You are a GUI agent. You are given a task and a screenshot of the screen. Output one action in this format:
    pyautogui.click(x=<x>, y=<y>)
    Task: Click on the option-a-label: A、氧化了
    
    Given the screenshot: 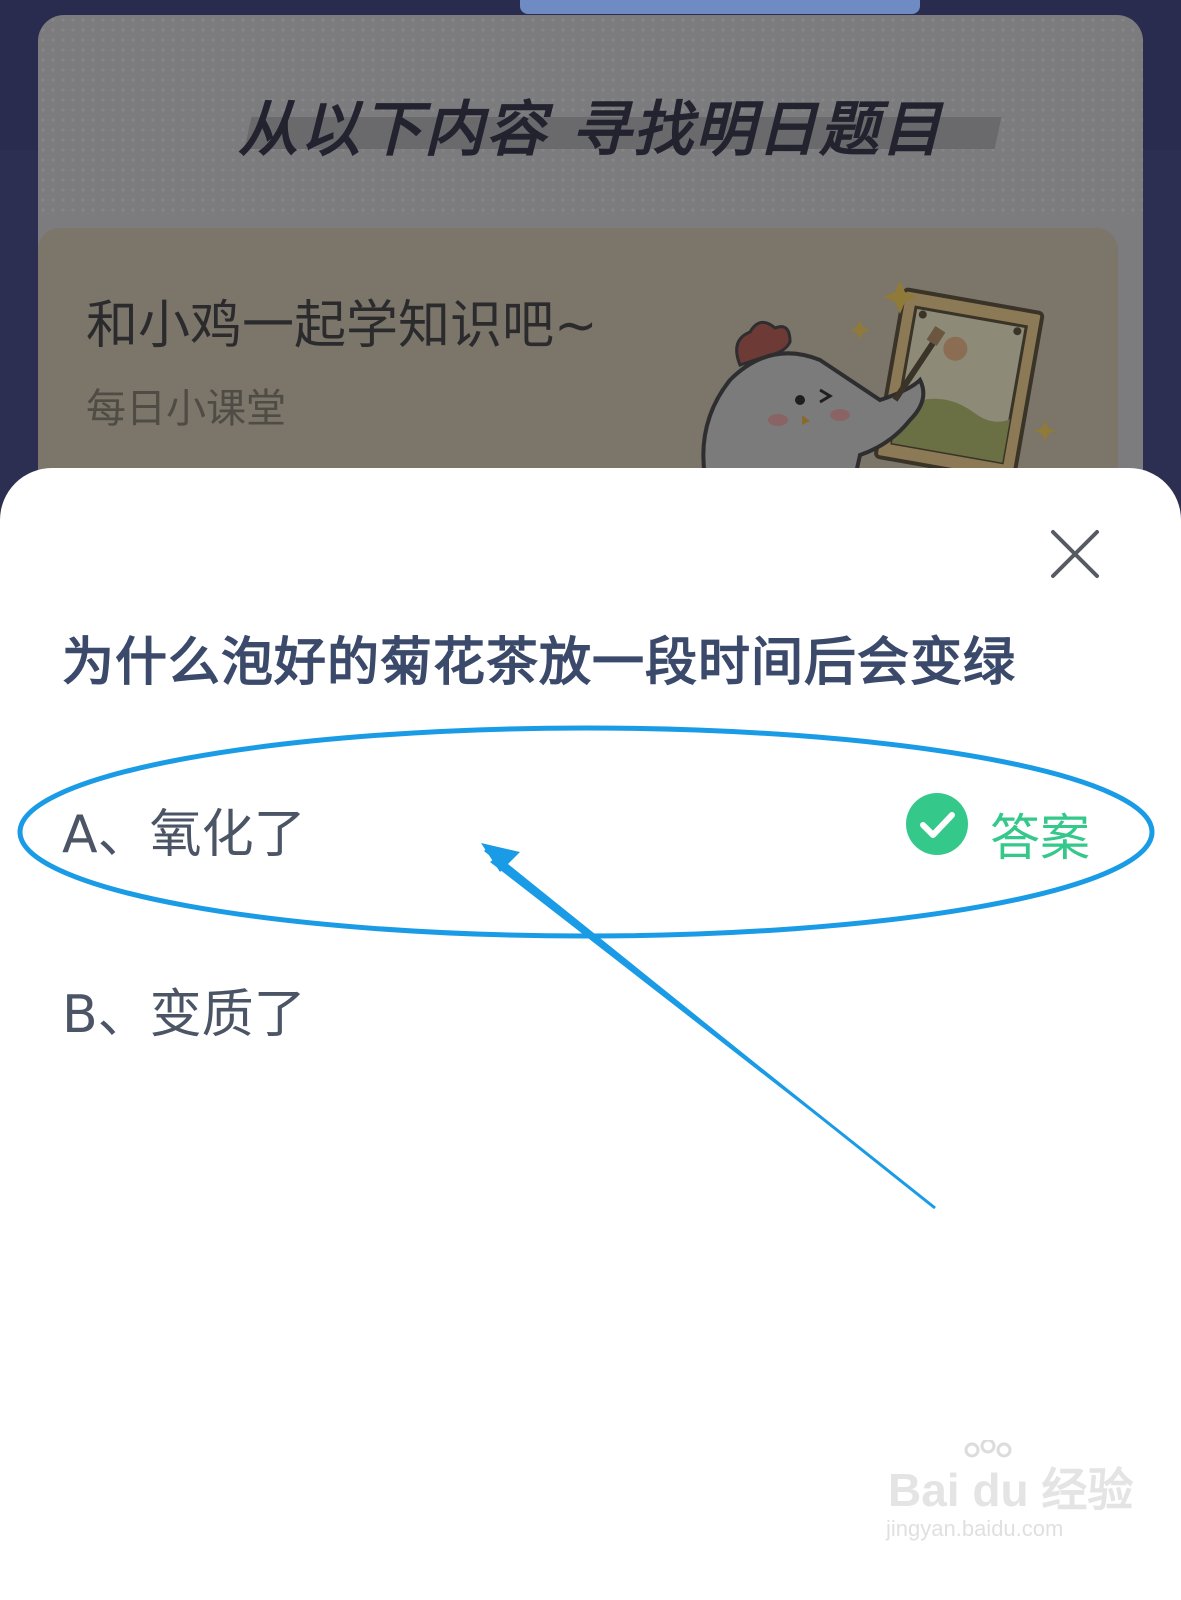 What is the action you would take?
    pyautogui.click(x=184, y=835)
    